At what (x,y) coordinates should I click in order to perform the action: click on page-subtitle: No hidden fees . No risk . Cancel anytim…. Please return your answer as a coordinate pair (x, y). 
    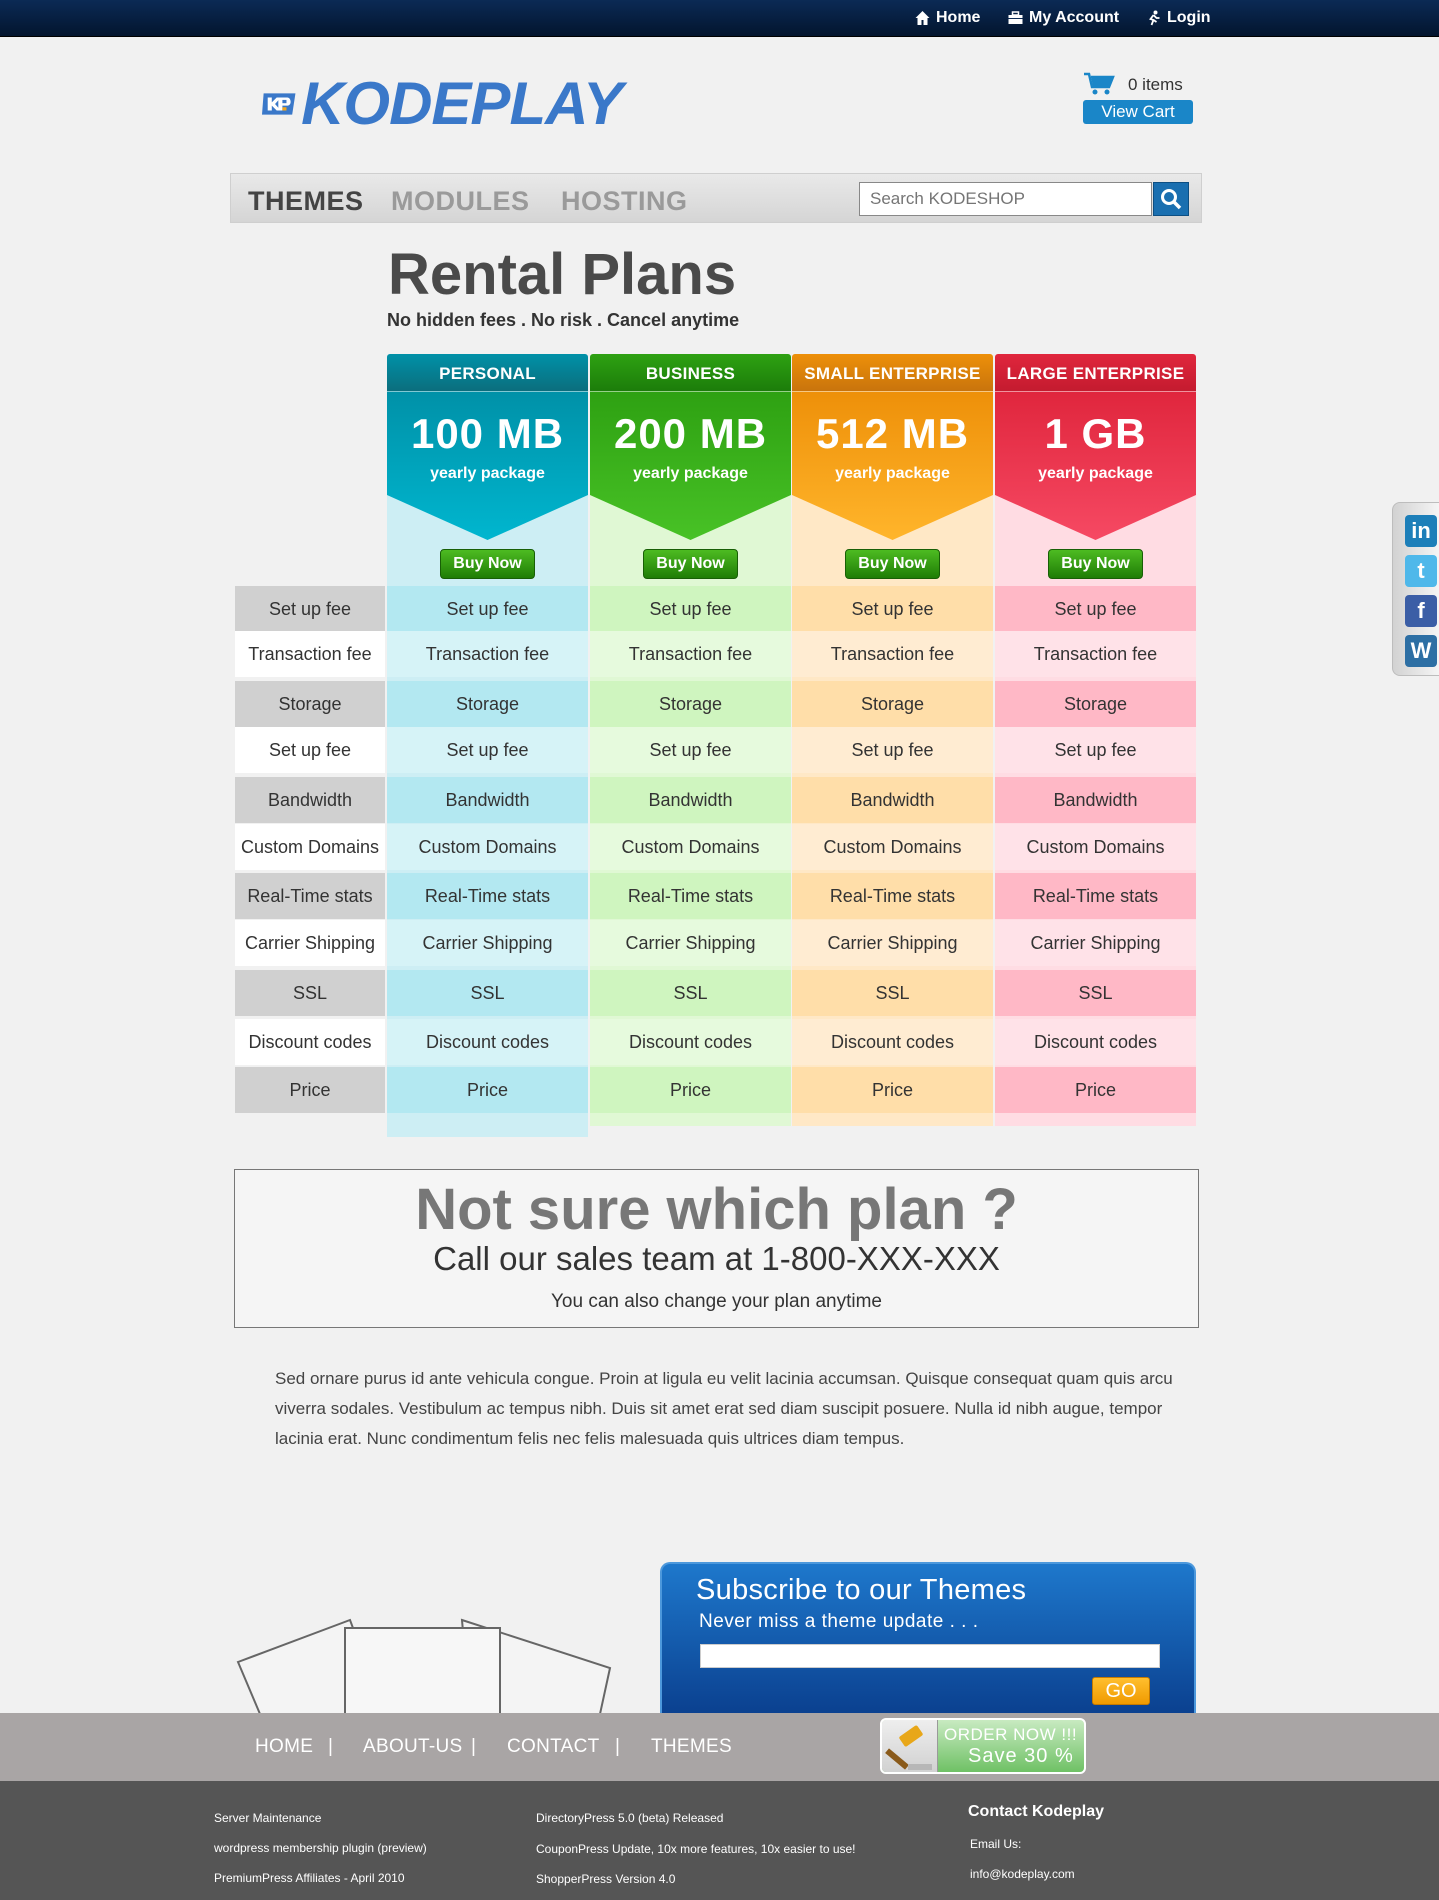
    Looking at the image, I should click on (563, 320).